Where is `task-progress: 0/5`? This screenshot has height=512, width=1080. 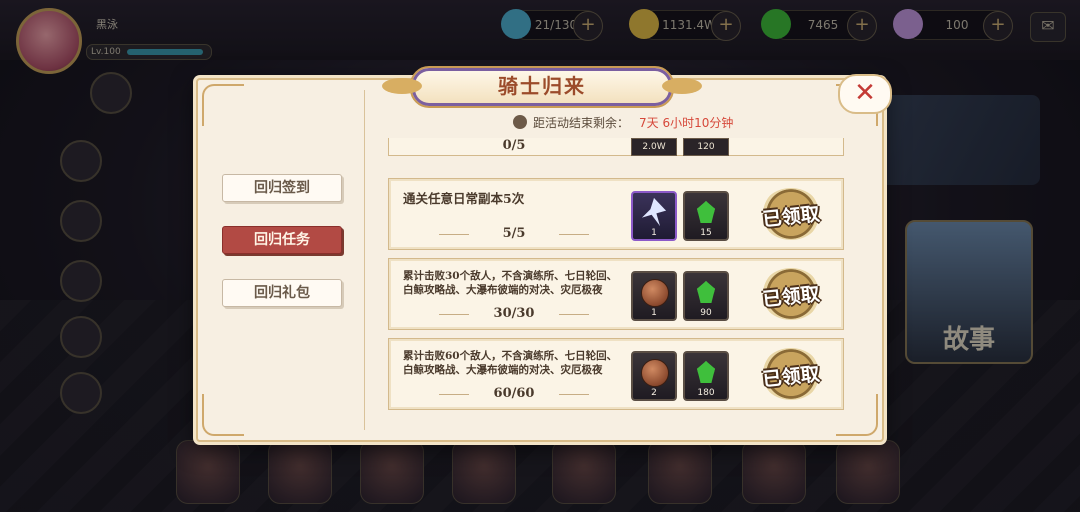 task-progress: 0/5 is located at coordinates (514, 145).